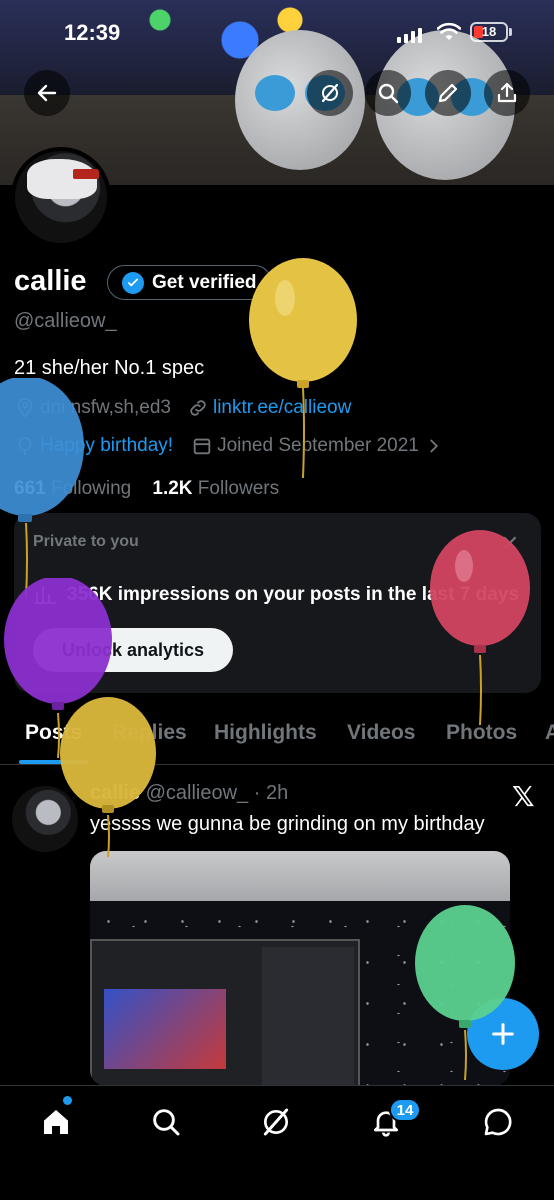 The width and height of the screenshot is (554, 1200). What do you see at coordinates (149, 733) in the screenshot?
I see `tab-replies: Replies` at bounding box center [149, 733].